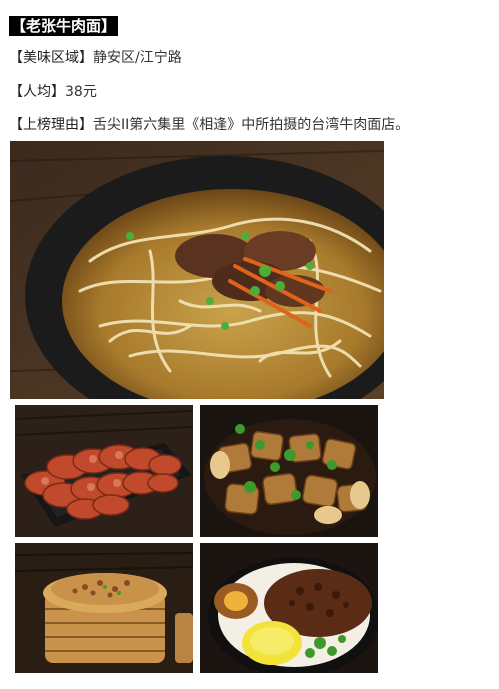 This screenshot has height=689, width=499. I want to click on braised-tofu-photo, so click(289, 471).